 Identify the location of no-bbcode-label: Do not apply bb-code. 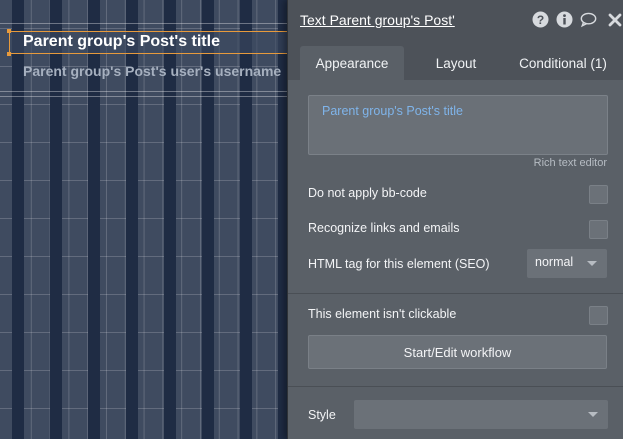
(367, 193).